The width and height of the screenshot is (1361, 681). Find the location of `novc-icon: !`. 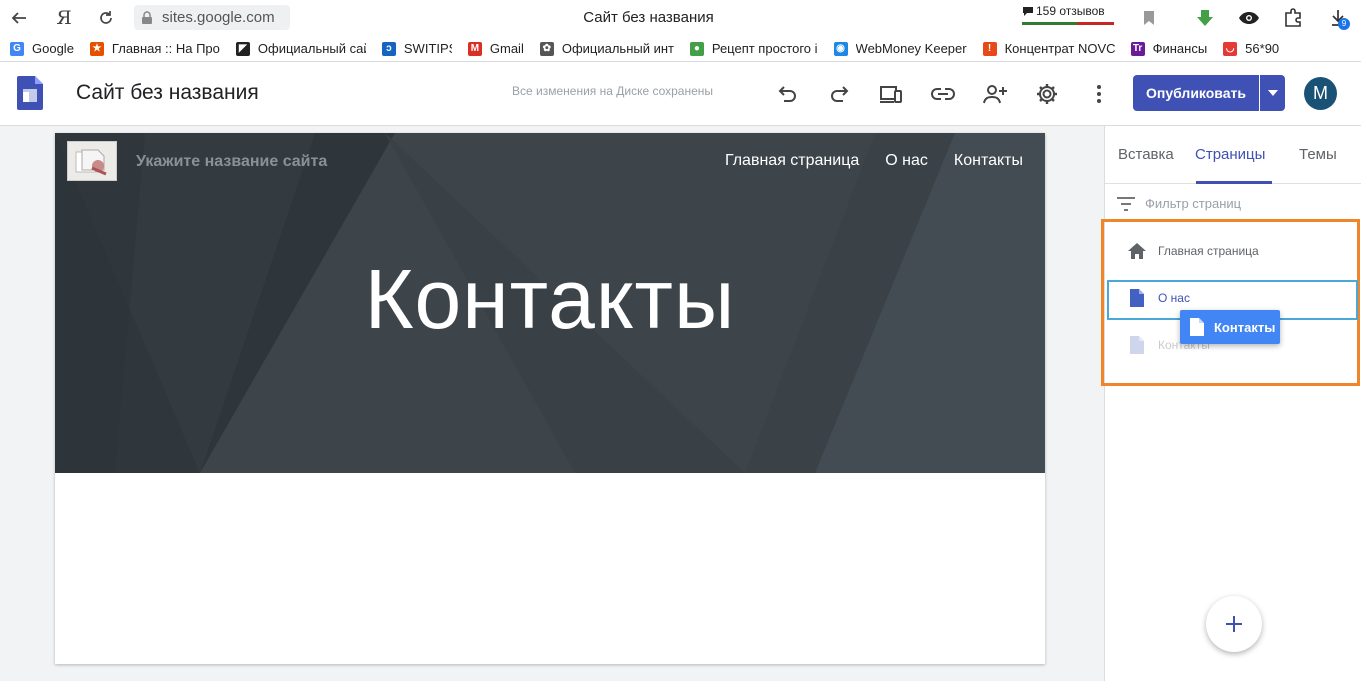

novc-icon: ! is located at coordinates (989, 48).